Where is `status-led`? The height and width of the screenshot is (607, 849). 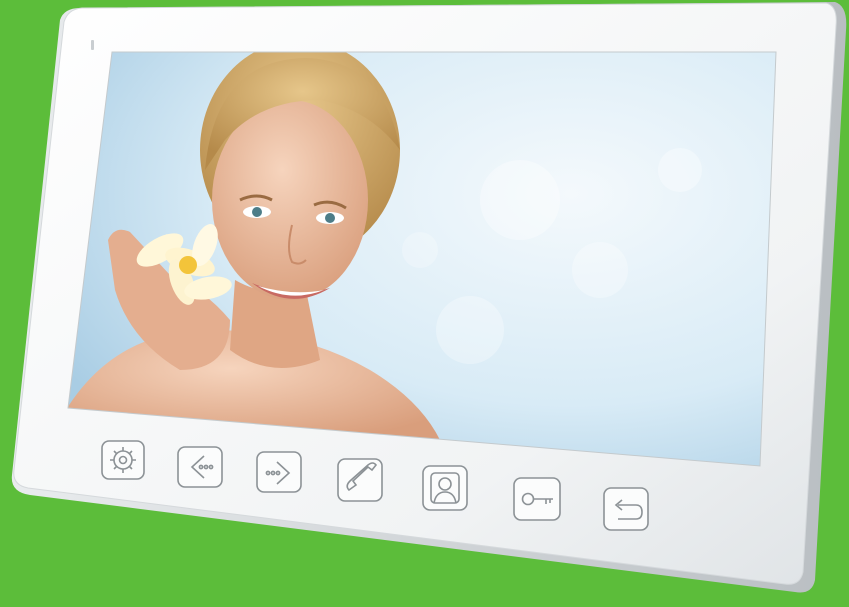 status-led is located at coordinates (92, 45).